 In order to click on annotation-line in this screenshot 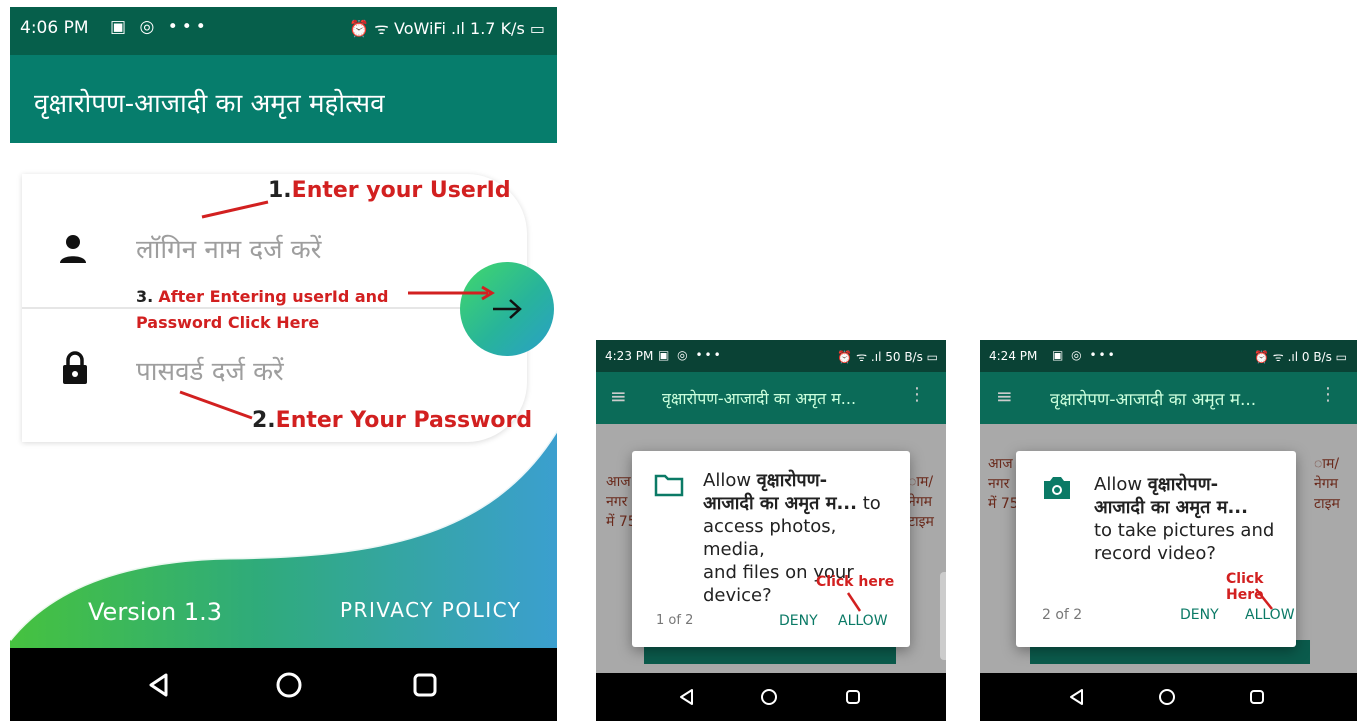, I will do `click(854, 602)`.